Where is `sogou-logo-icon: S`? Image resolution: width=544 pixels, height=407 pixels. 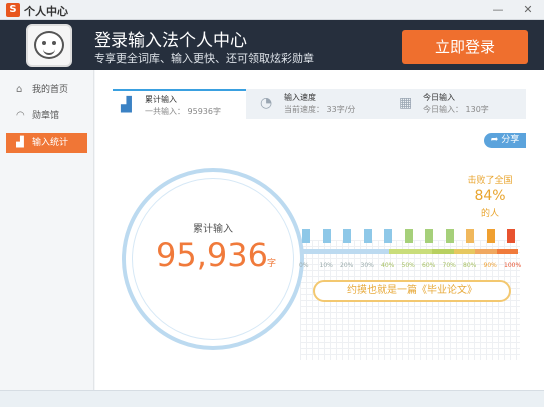 sogou-logo-icon: S is located at coordinates (13, 10).